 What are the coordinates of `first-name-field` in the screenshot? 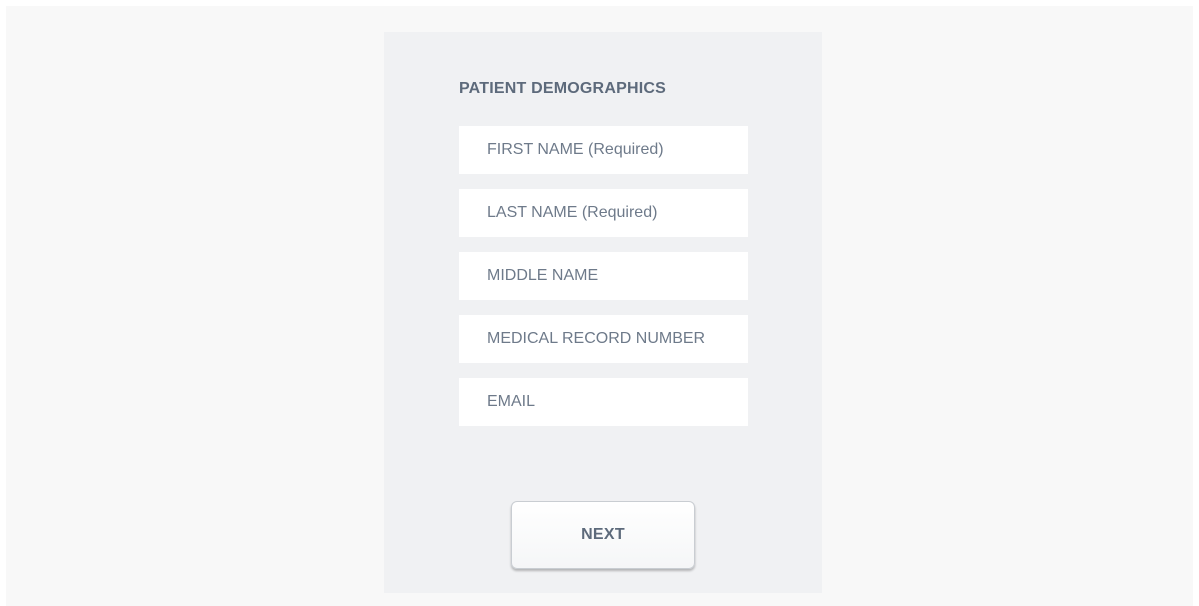 It's located at (603, 150).